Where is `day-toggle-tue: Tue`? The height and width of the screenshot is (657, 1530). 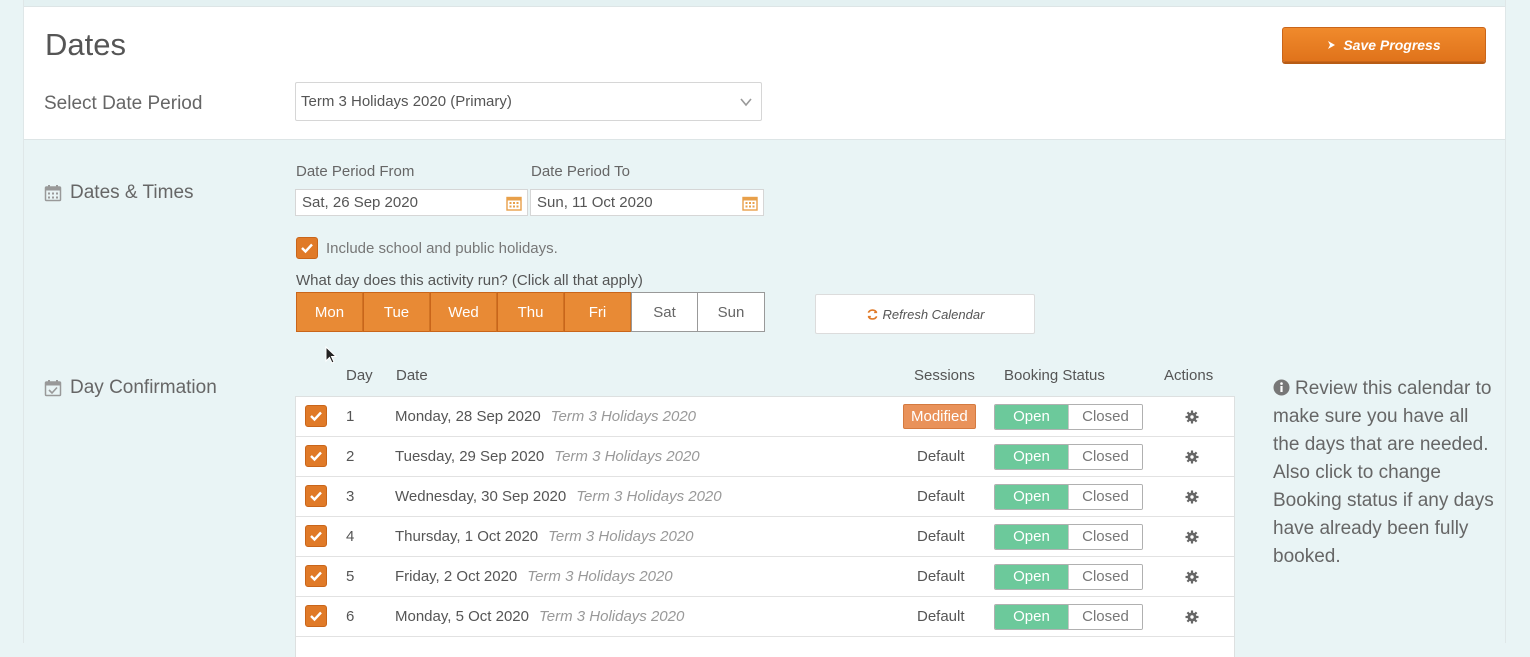 day-toggle-tue: Tue is located at coordinates (396, 312).